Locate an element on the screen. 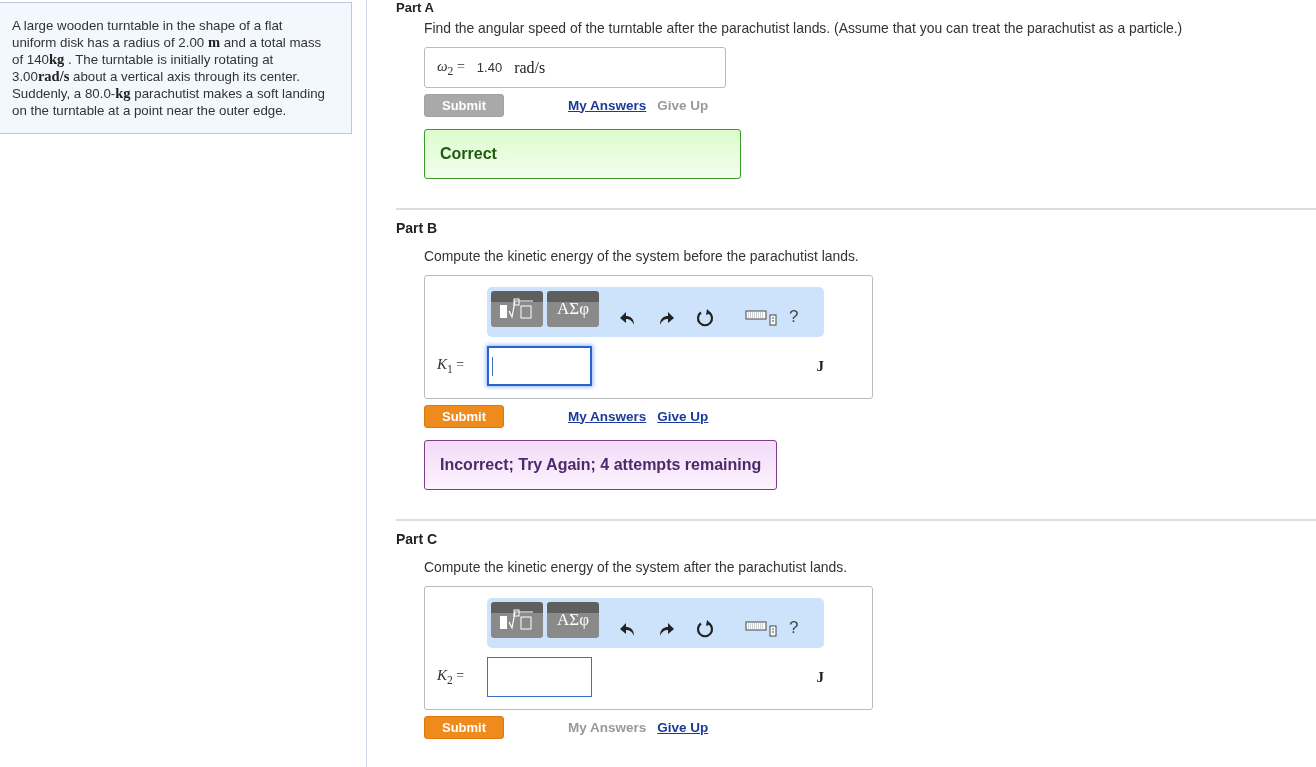 This screenshot has height=767, width=1316. part-heading: Part A is located at coordinates (415, 8).